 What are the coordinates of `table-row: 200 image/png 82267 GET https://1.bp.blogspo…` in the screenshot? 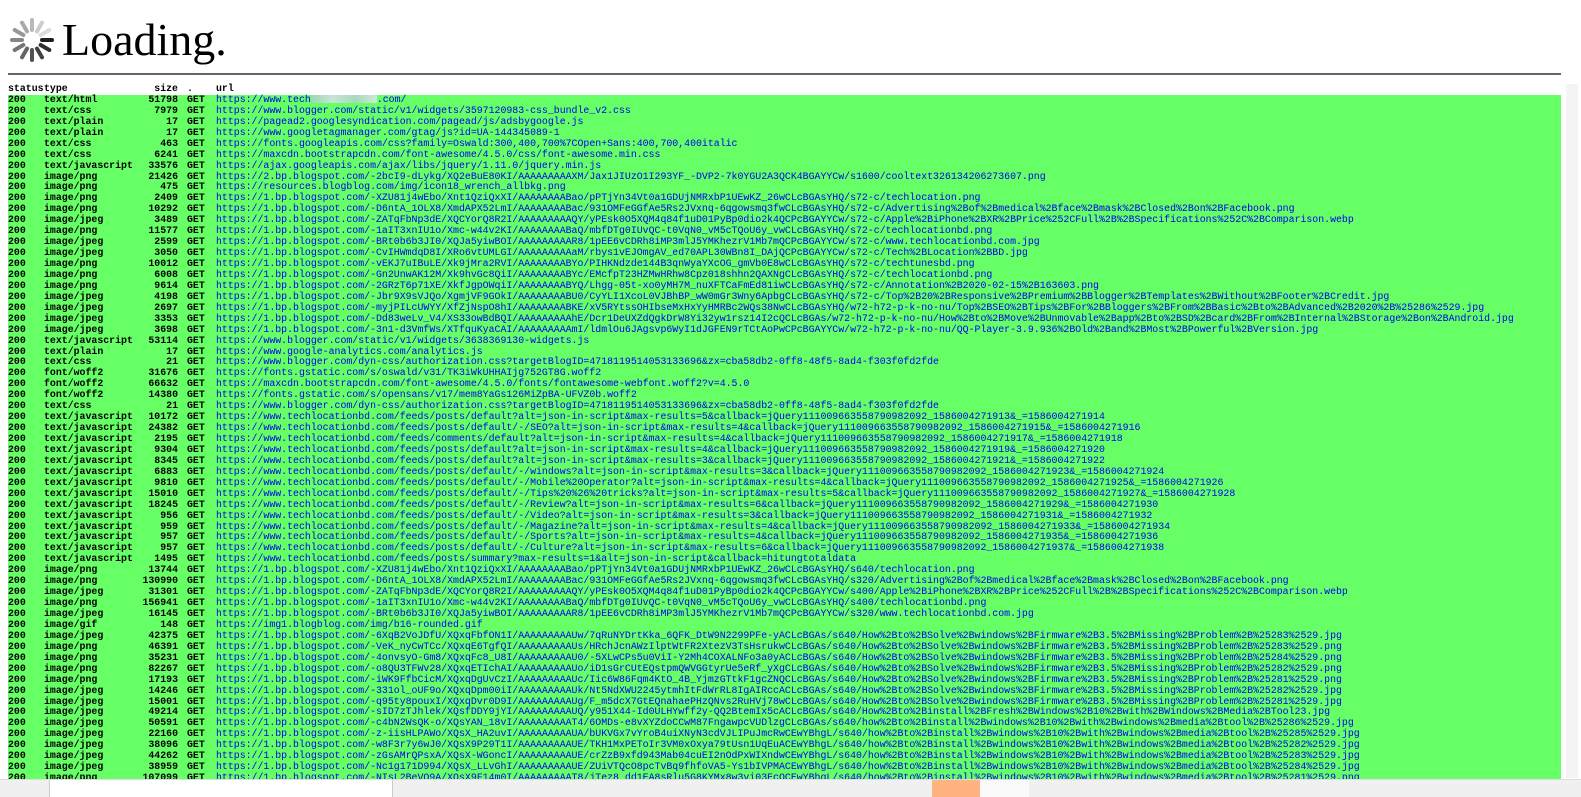 It's located at (784, 668).